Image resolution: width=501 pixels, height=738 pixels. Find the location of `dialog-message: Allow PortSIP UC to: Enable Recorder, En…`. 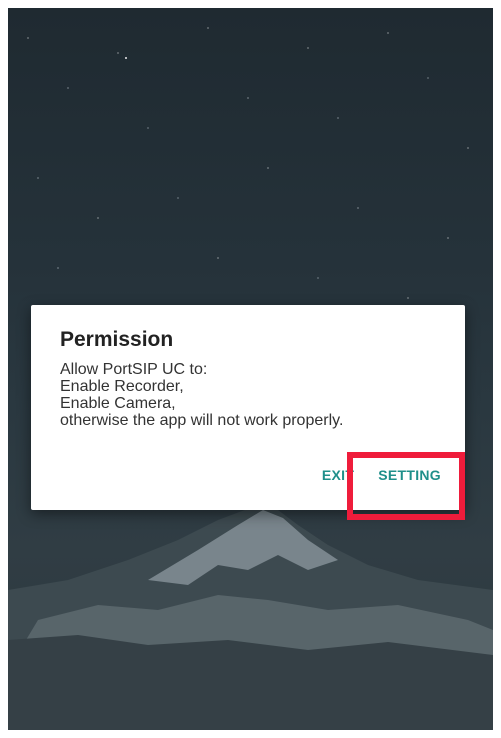

dialog-message: Allow PortSIP UC to: Enable Recorder, En… is located at coordinates (248, 395).